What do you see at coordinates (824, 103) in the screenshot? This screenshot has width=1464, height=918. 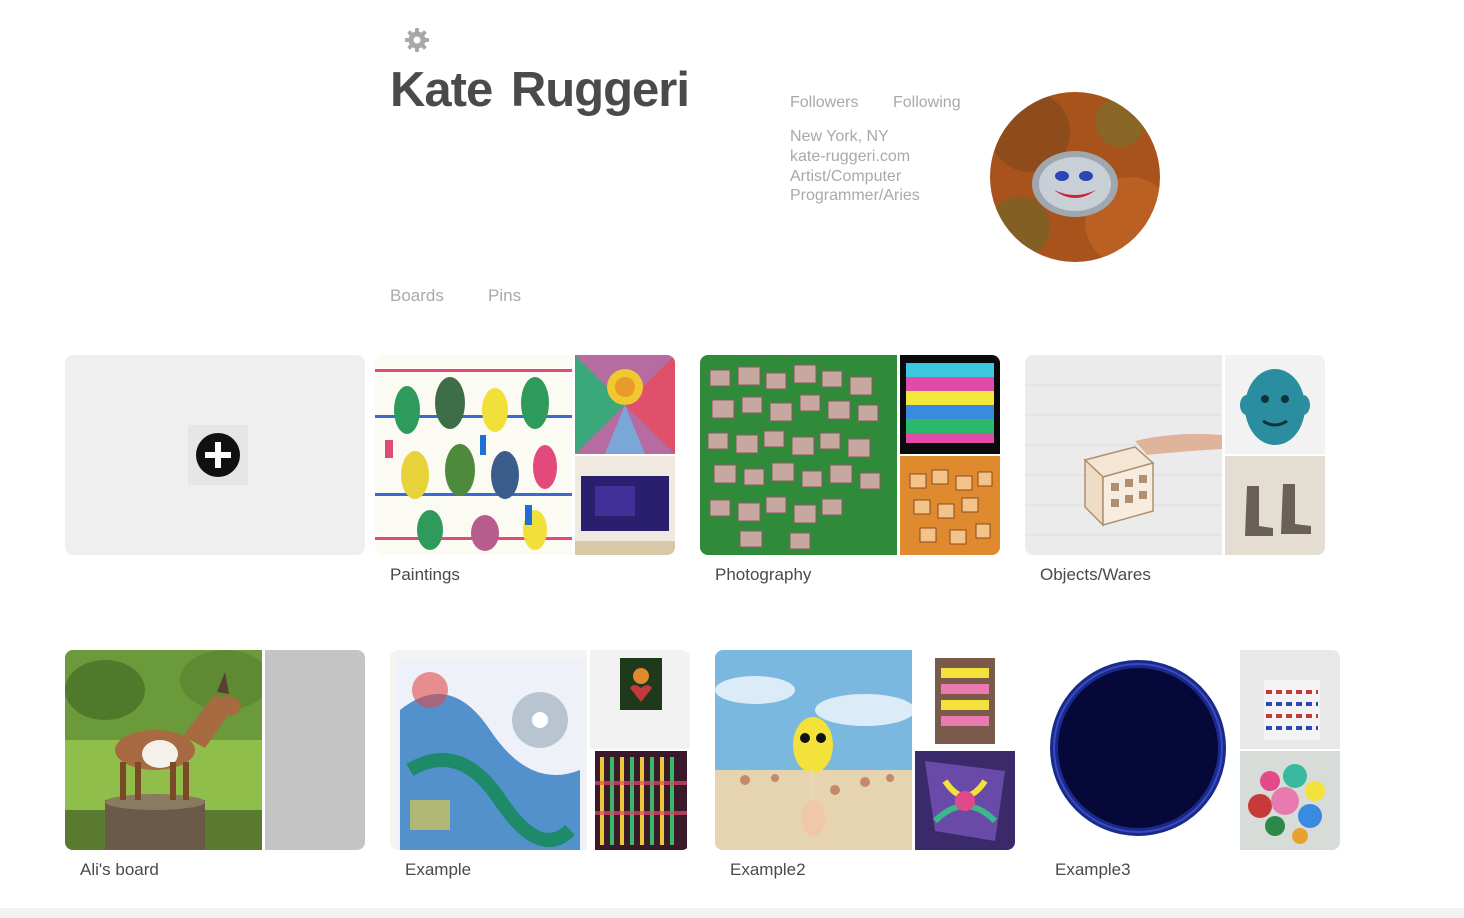 I see `followers-link: Followers` at bounding box center [824, 103].